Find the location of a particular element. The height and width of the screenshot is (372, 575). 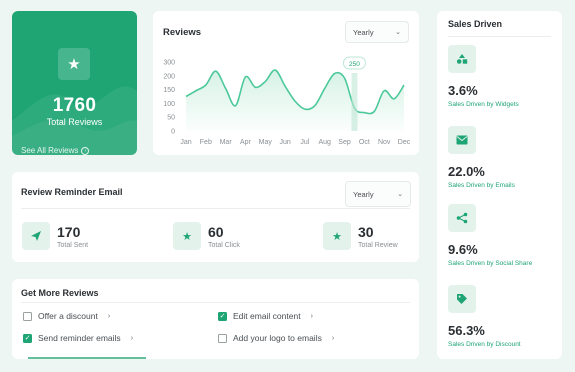

option-offer-discount: Offer a discount › is located at coordinates (66, 316).